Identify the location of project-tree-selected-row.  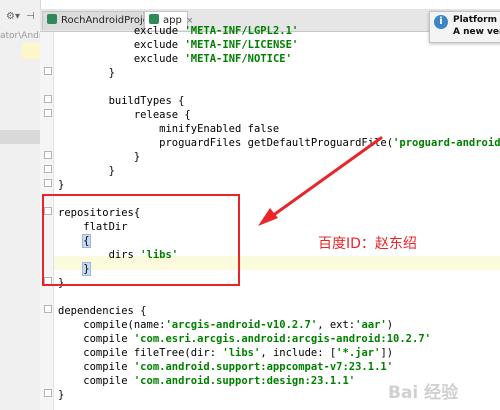
(20, 137).